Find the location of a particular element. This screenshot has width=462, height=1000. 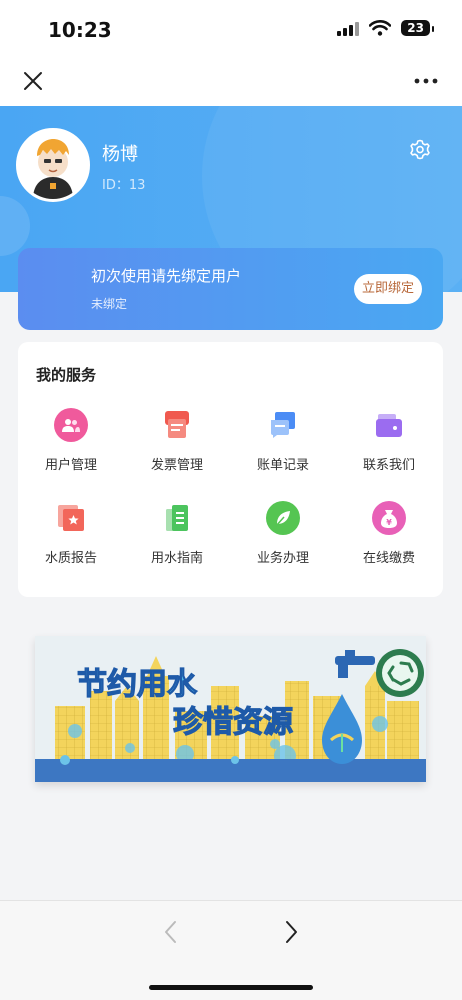

service-label: 用水指南 is located at coordinates (176, 558).